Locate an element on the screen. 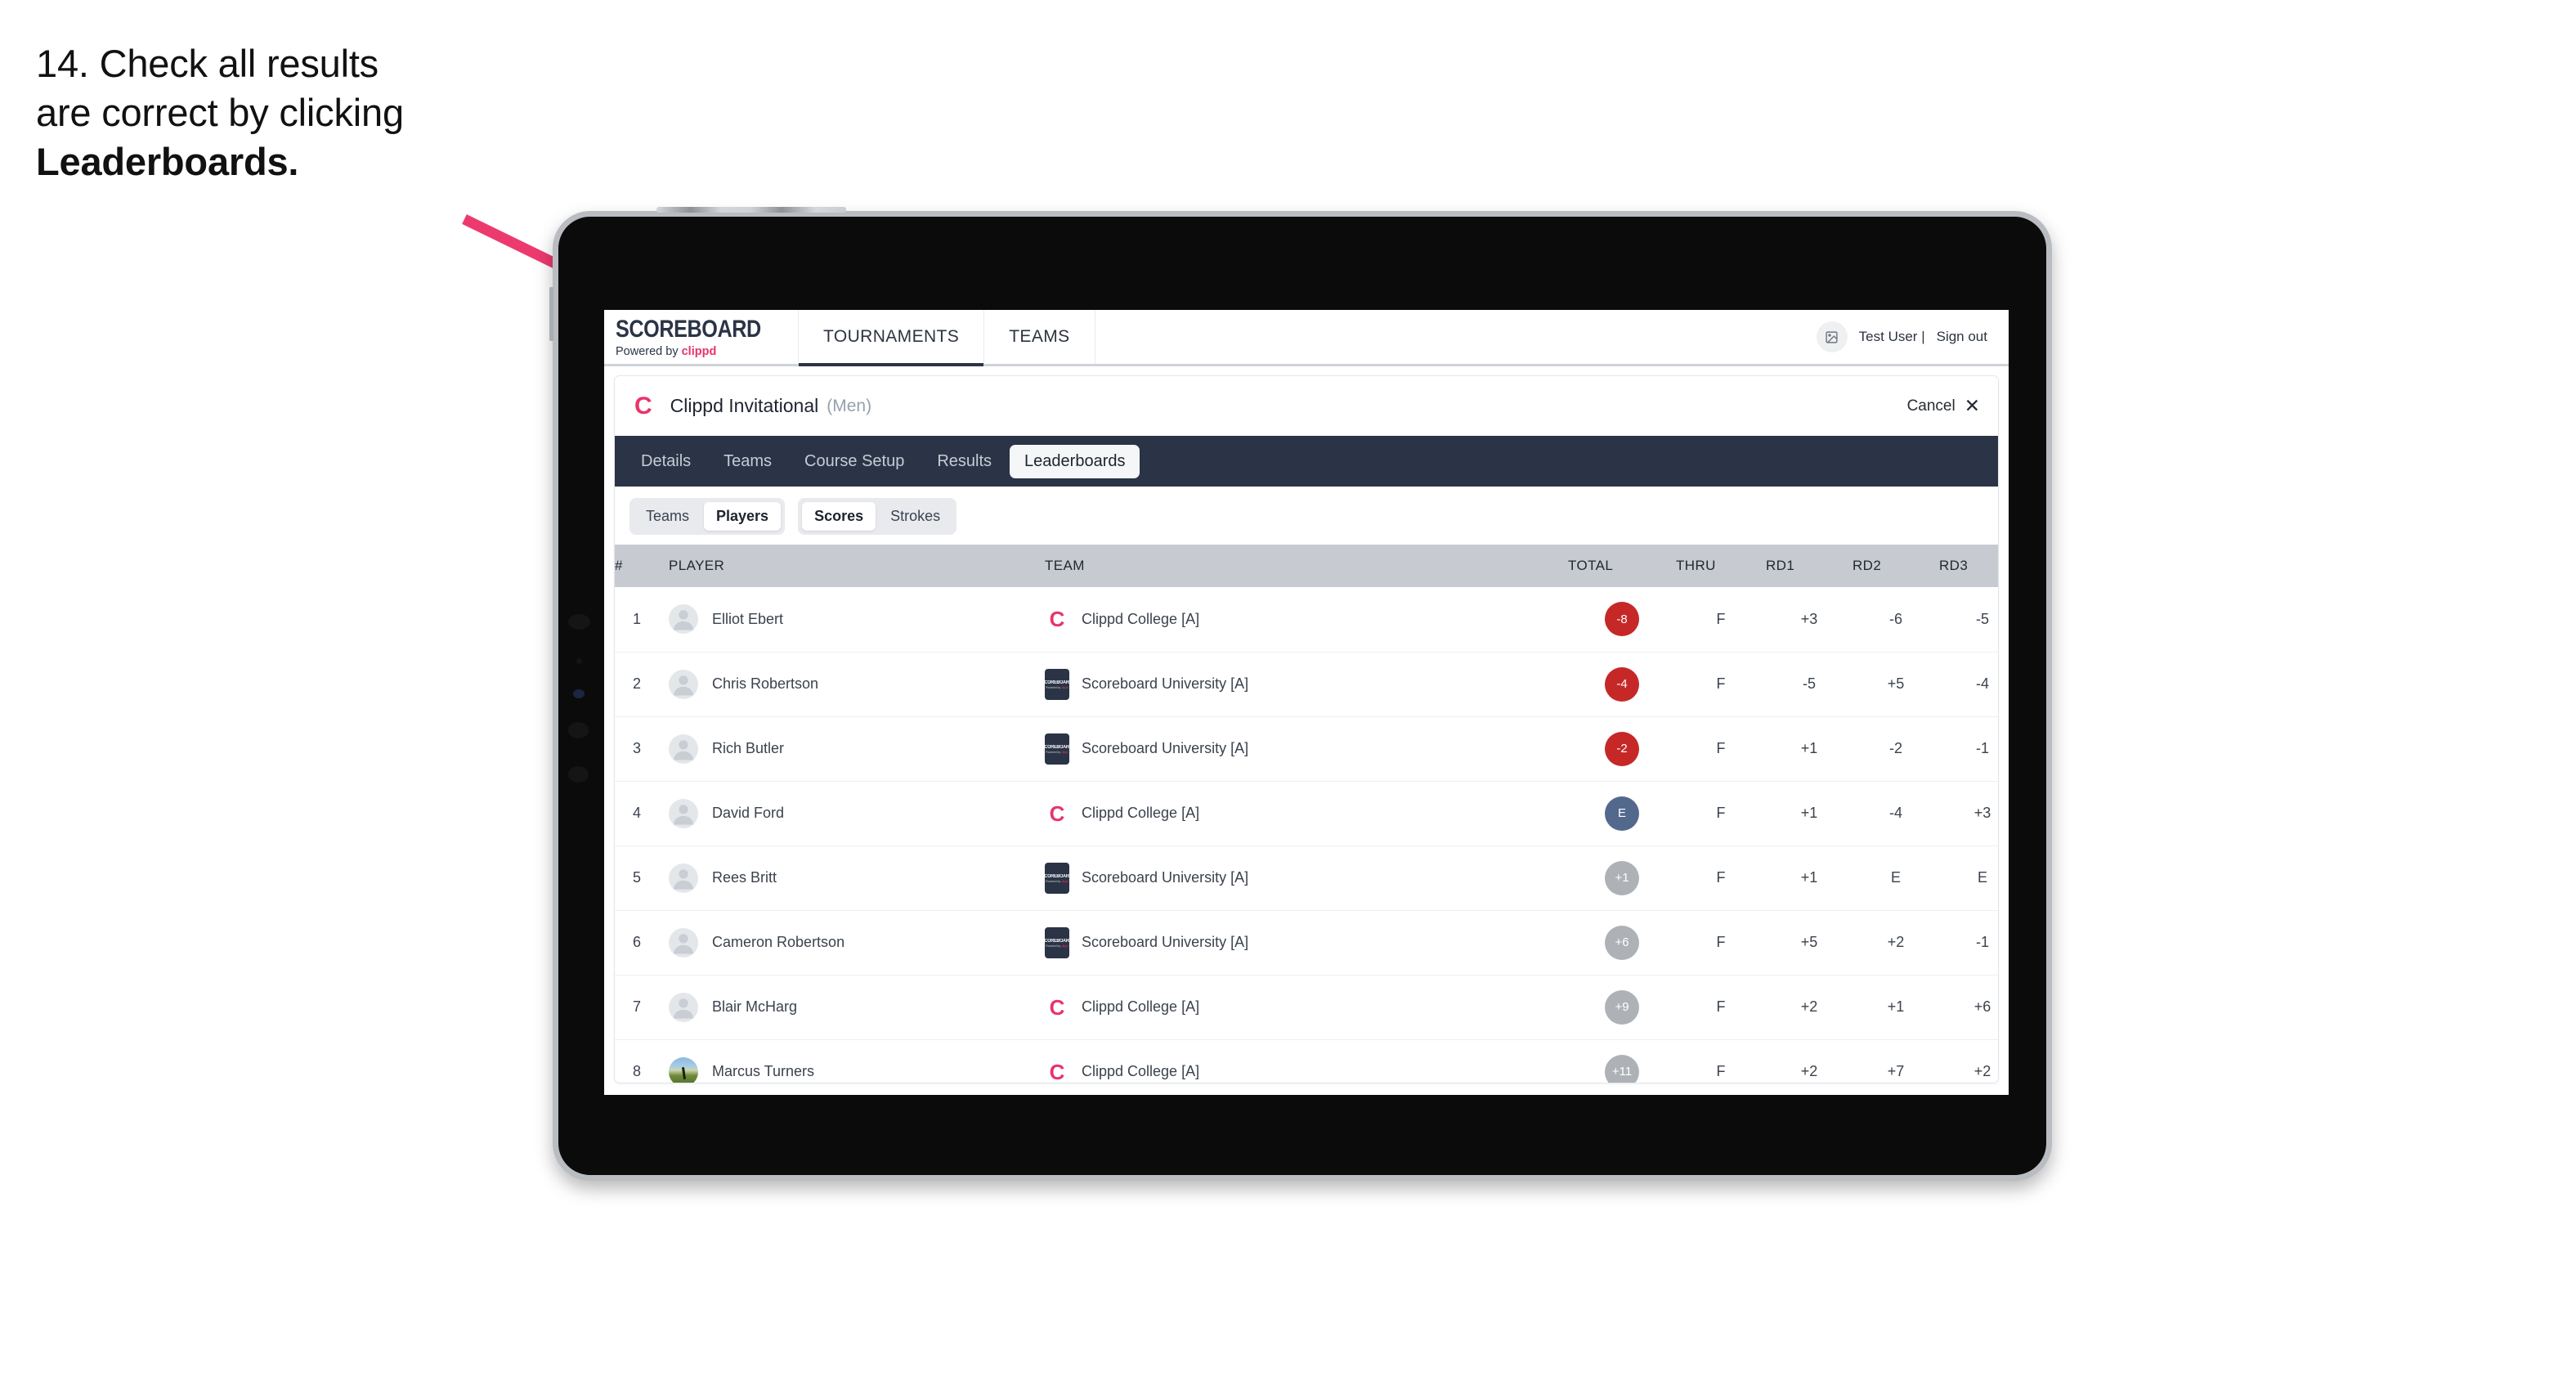 The width and height of the screenshot is (2576, 1386). leaderboard-table-head: # PLAYER TEAM TOTAL THRU RD1 RD2 RD3 is located at coordinates (1307, 566).